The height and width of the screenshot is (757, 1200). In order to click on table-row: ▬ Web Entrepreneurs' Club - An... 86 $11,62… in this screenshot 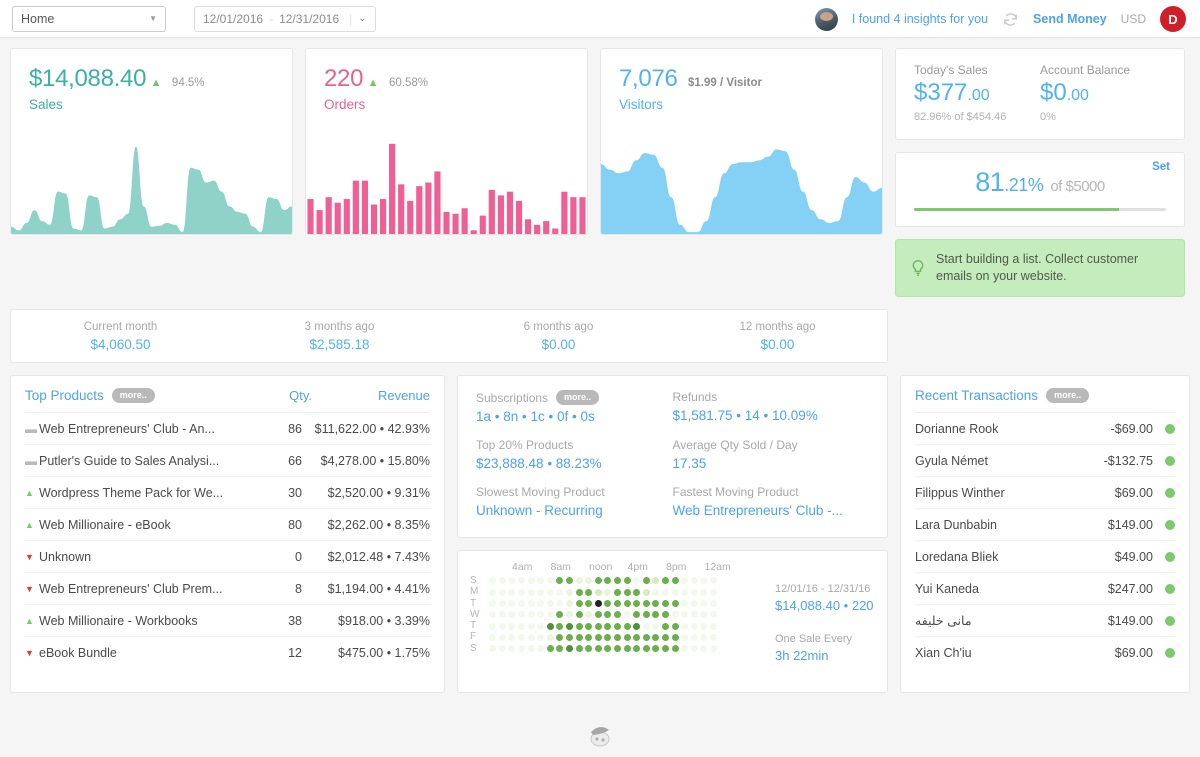, I will do `click(227, 429)`.